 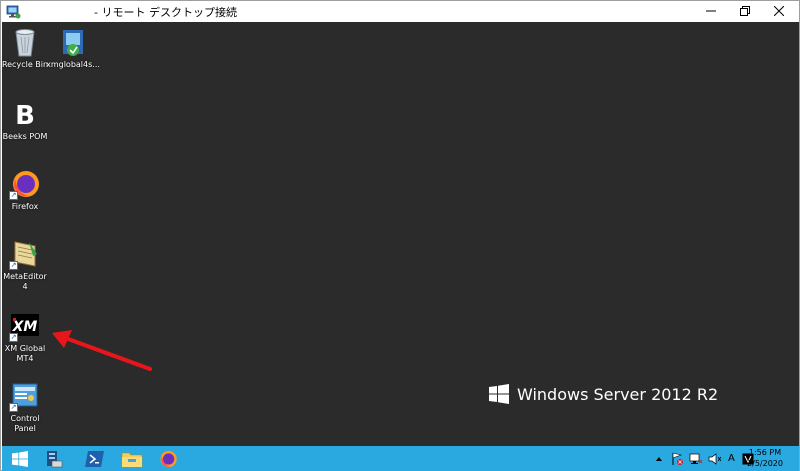 I want to click on taskbar-firefox, so click(x=168, y=458).